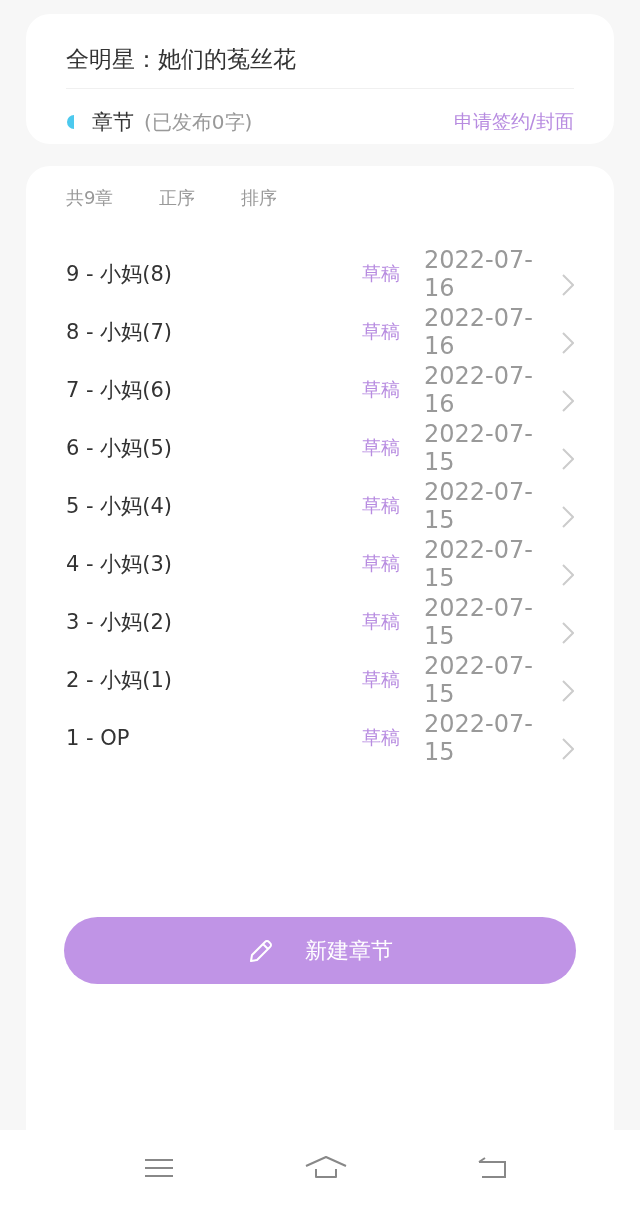  What do you see at coordinates (120, 622) in the screenshot?
I see `chapter-title: 3 - 小妈(2)` at bounding box center [120, 622].